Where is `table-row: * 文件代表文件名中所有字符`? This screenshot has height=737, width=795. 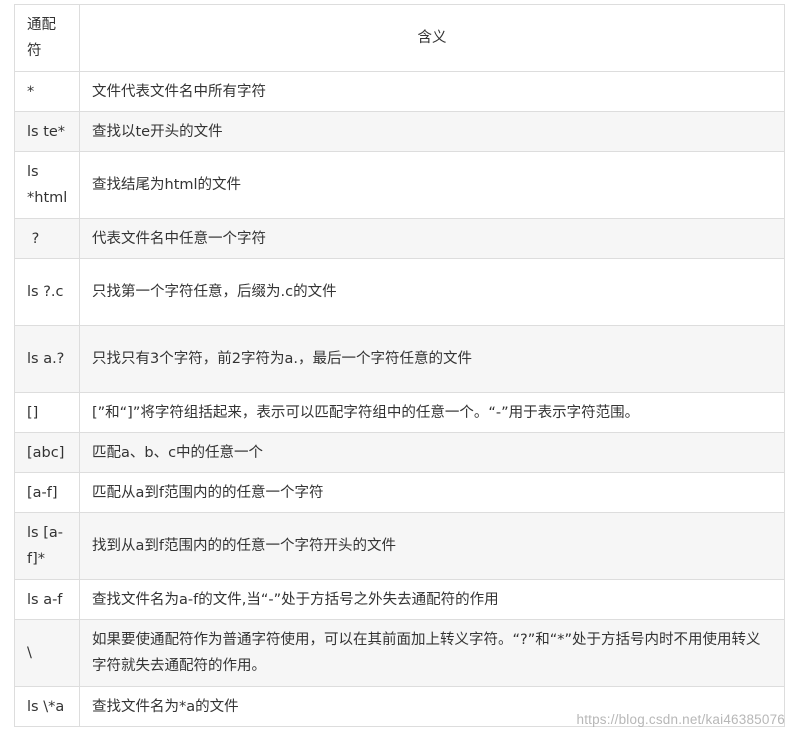 table-row: * 文件代表文件名中所有字符 is located at coordinates (399, 91).